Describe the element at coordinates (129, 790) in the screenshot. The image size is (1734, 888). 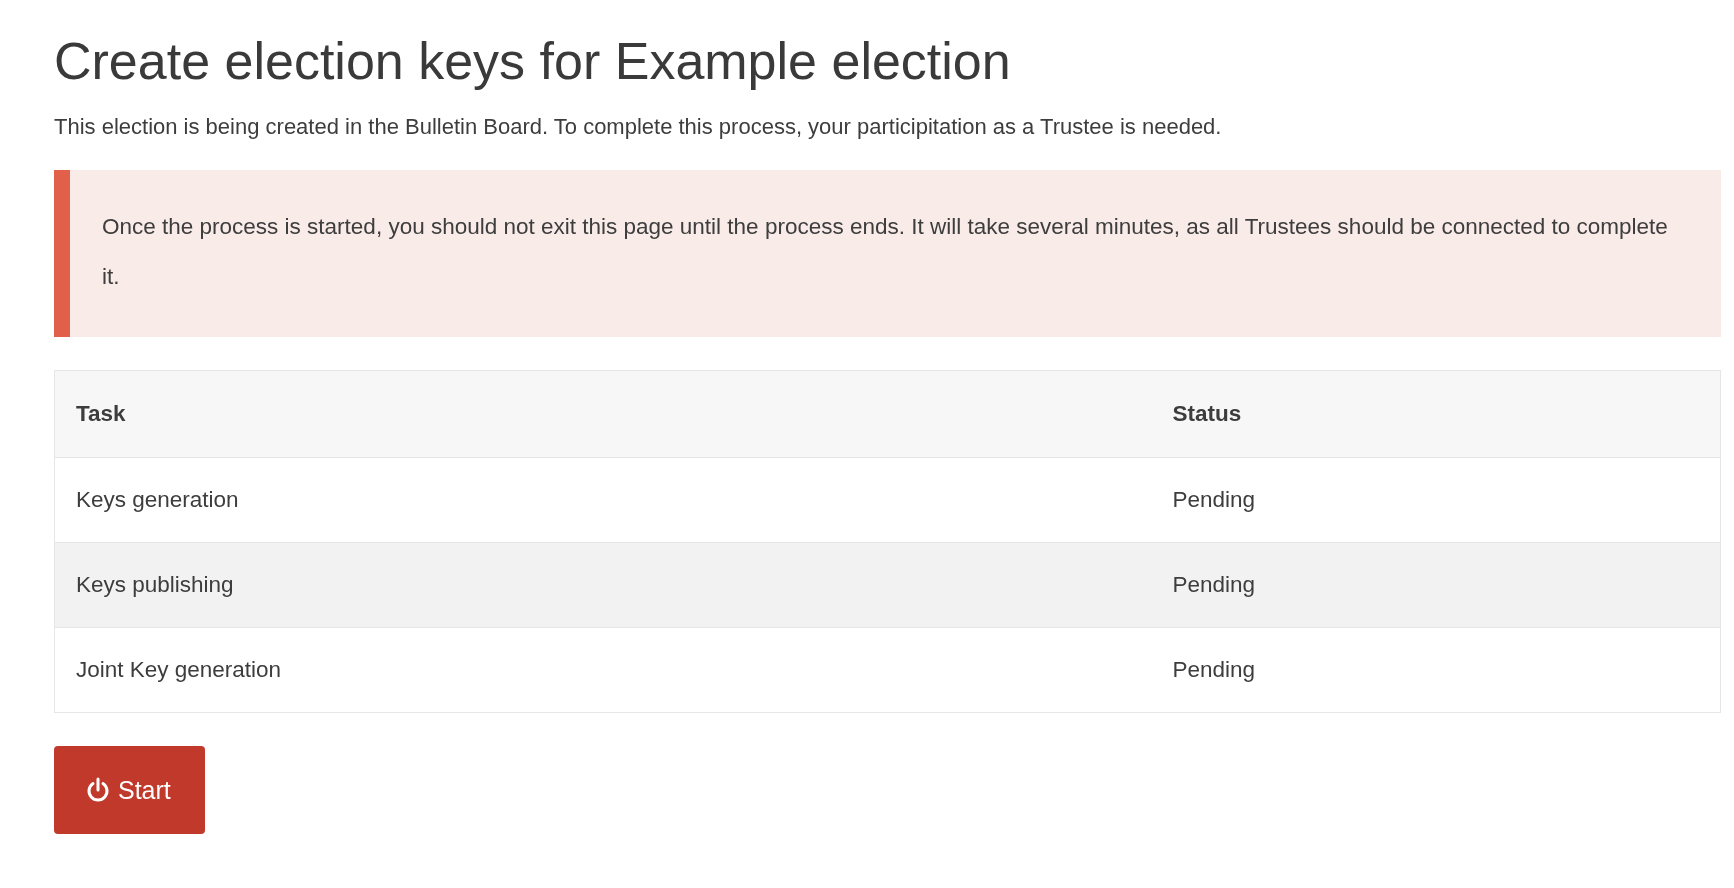
I see `start-button: Start` at that location.